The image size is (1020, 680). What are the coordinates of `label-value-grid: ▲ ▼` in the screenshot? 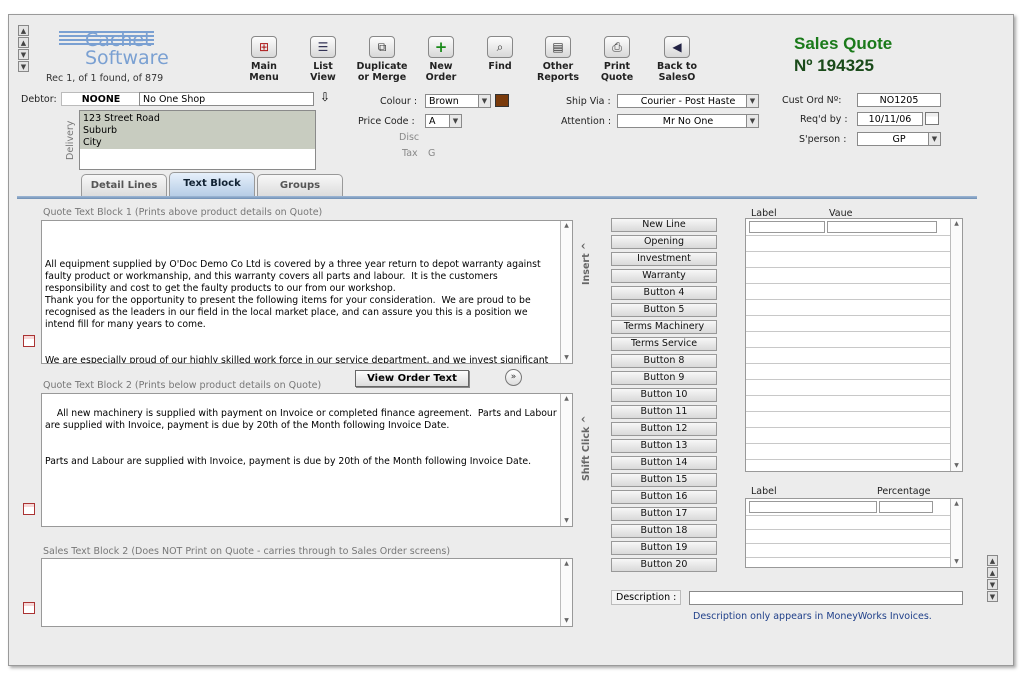 It's located at (854, 345).